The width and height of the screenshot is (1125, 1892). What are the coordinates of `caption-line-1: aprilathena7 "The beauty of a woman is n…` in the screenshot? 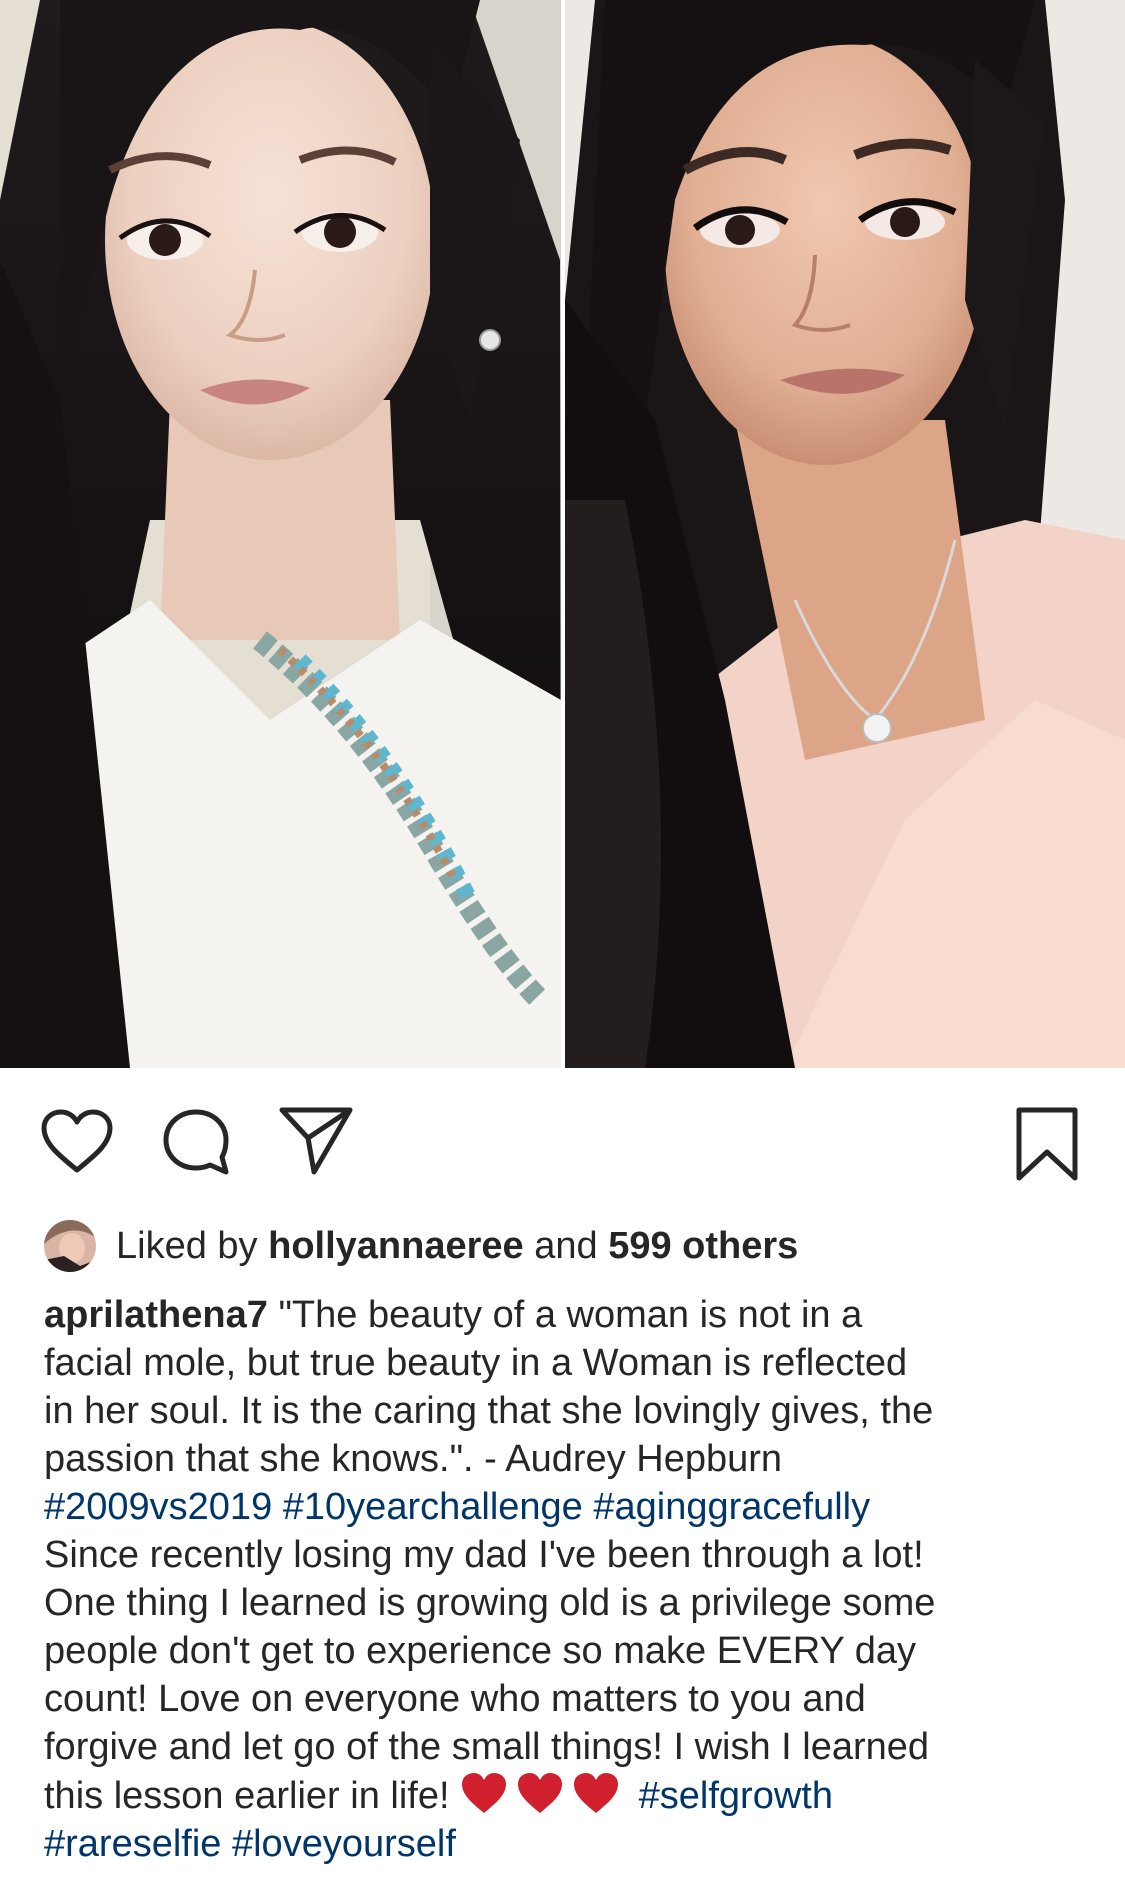 It's located at (564, 1315).